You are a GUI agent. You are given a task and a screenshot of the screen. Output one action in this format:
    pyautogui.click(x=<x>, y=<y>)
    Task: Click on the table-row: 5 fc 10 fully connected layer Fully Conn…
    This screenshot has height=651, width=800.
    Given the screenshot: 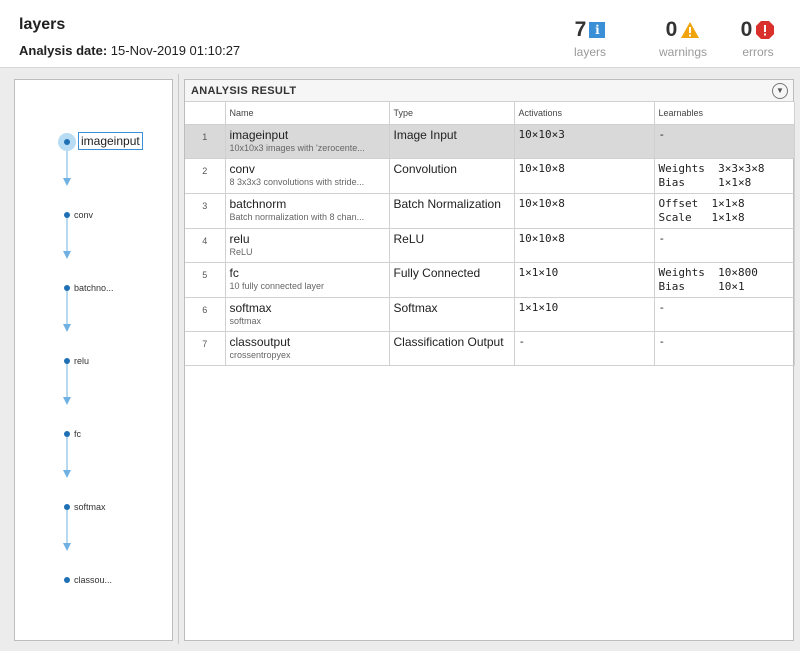 What is the action you would take?
    pyautogui.click(x=490, y=280)
    